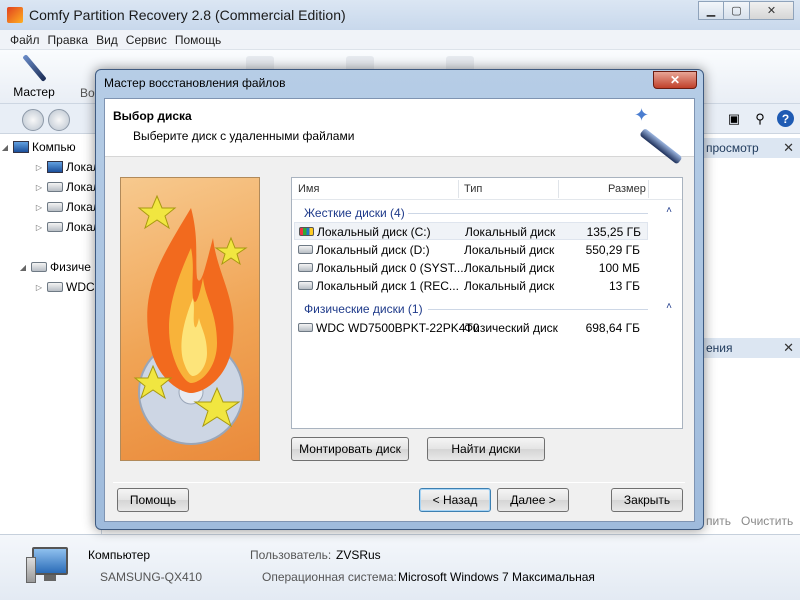 This screenshot has width=800, height=600. Describe the element at coordinates (244, 136) in the screenshot. I see `wizard-subheading: Выберите диск с удаленными файлами` at that location.